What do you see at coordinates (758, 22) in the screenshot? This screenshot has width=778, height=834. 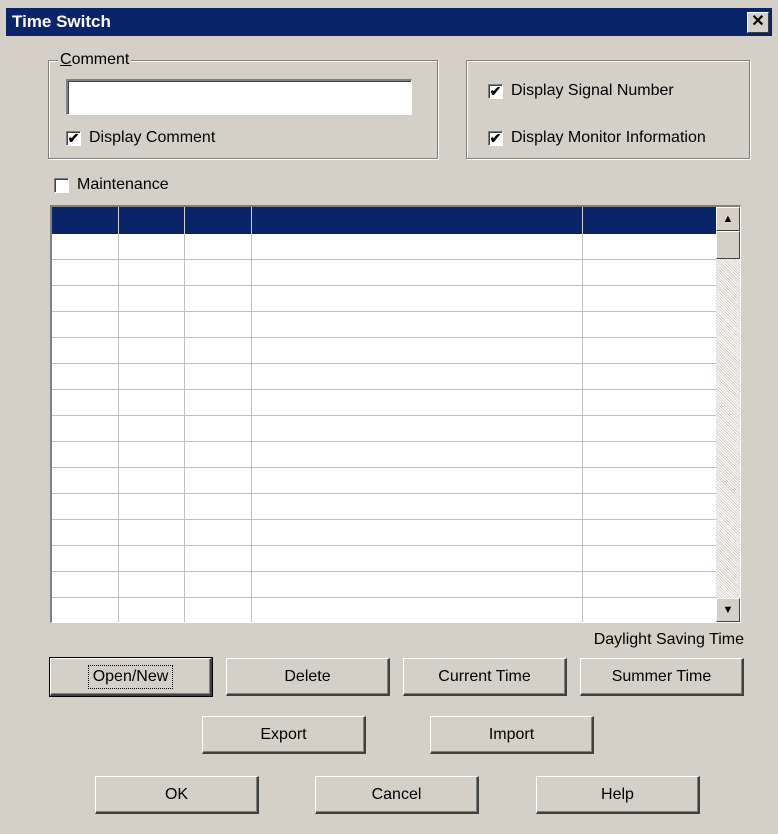 I see `close-icon: ✕` at bounding box center [758, 22].